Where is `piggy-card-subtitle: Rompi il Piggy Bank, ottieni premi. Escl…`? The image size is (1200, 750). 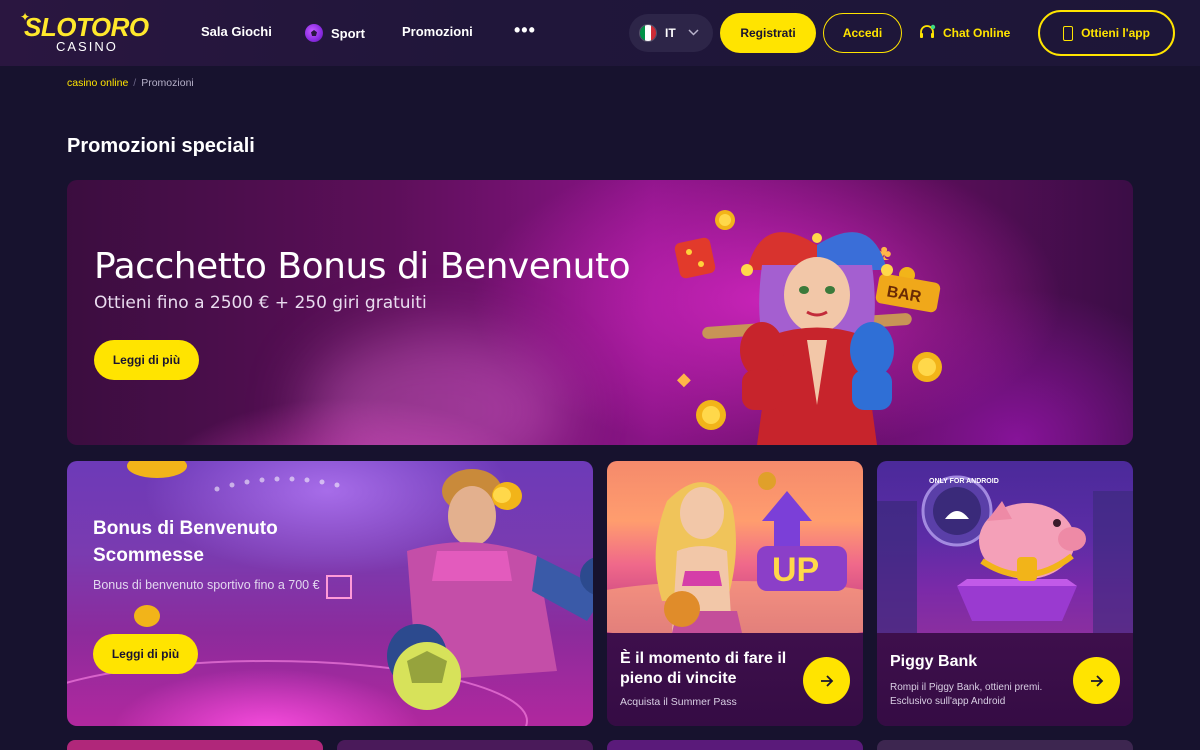 piggy-card-subtitle: Rompi il Piggy Bank, ottieni premi. Escl… is located at coordinates (966, 694).